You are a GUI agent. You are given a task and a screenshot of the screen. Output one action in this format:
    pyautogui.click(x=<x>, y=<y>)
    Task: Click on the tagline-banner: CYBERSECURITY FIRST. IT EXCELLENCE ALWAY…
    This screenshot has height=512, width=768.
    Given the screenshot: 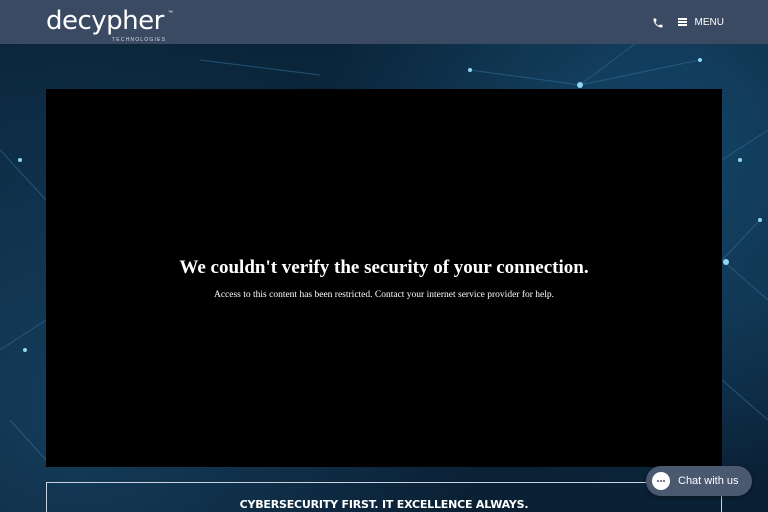 What is the action you would take?
    pyautogui.click(x=384, y=497)
    